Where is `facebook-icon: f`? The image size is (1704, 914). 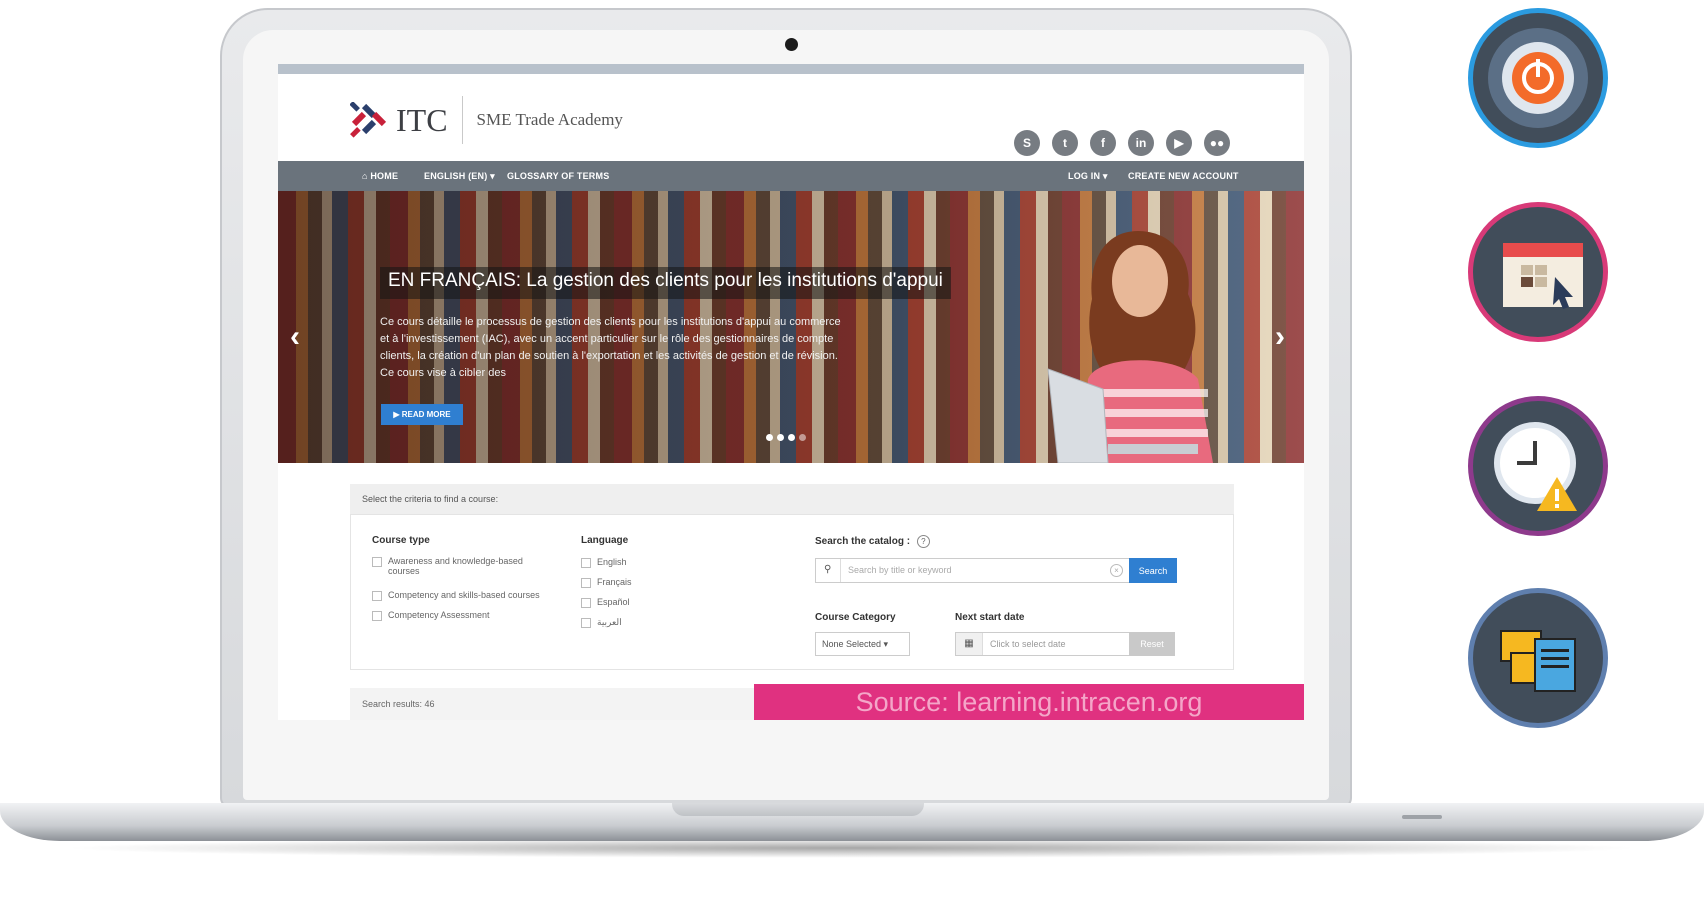 facebook-icon: f is located at coordinates (1103, 143).